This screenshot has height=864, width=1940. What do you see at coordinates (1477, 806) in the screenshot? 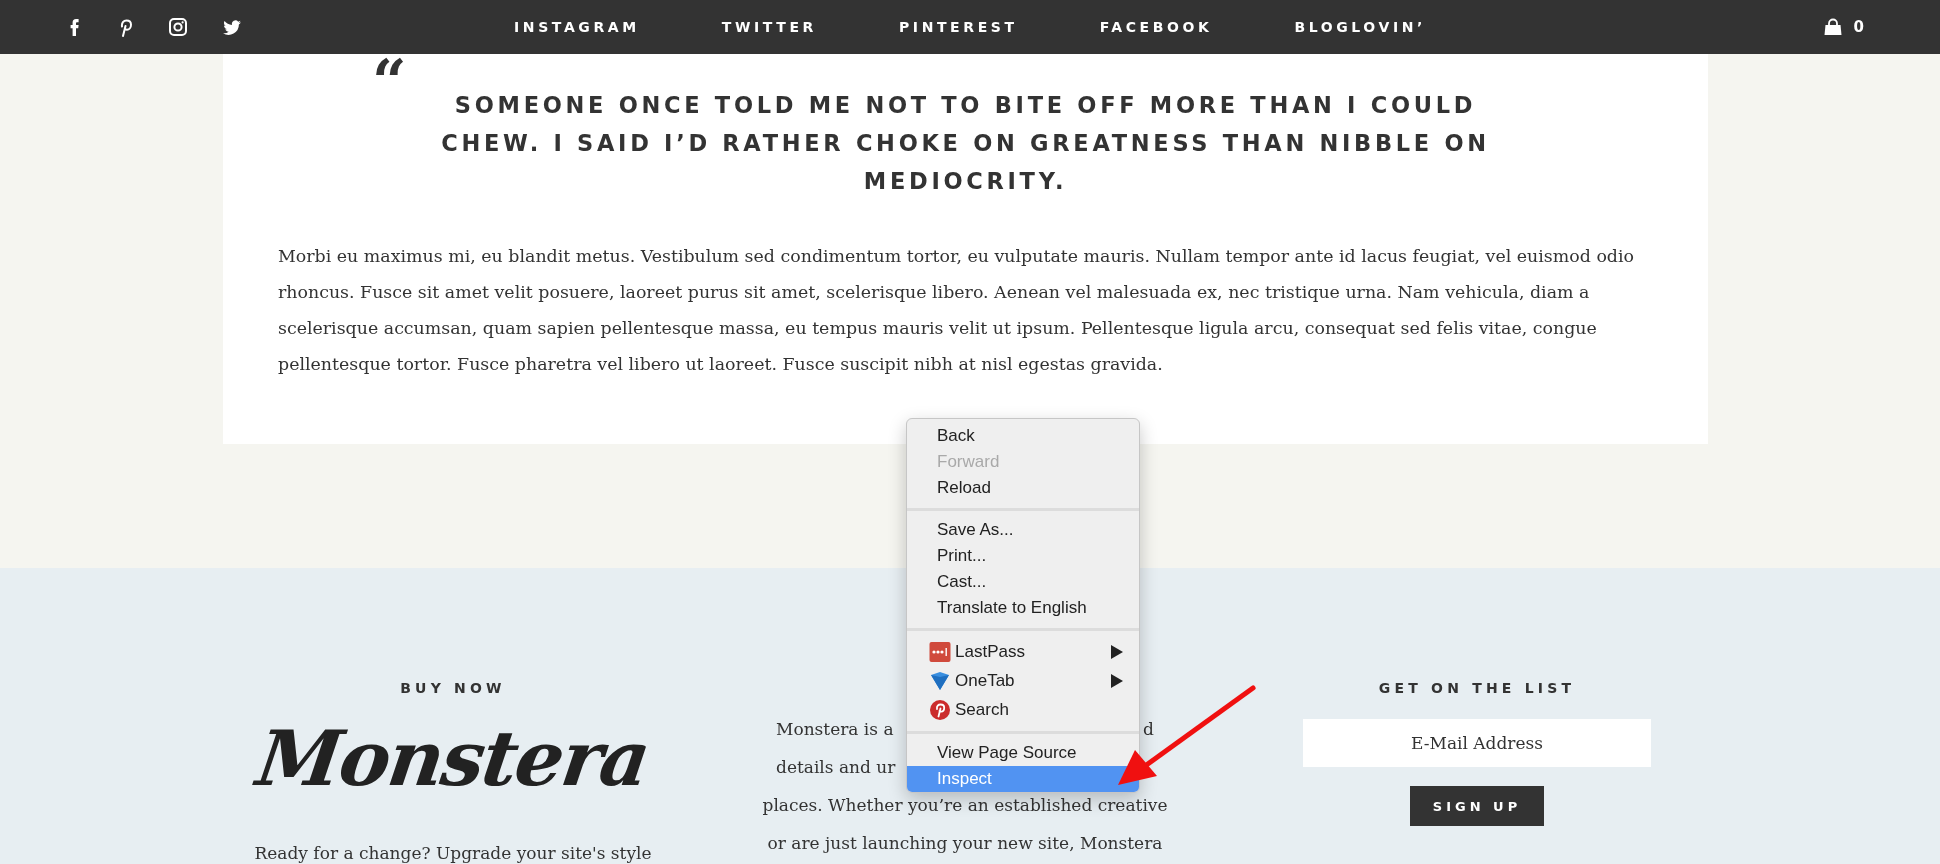
I see `sign-up-button: SIGN UP` at bounding box center [1477, 806].